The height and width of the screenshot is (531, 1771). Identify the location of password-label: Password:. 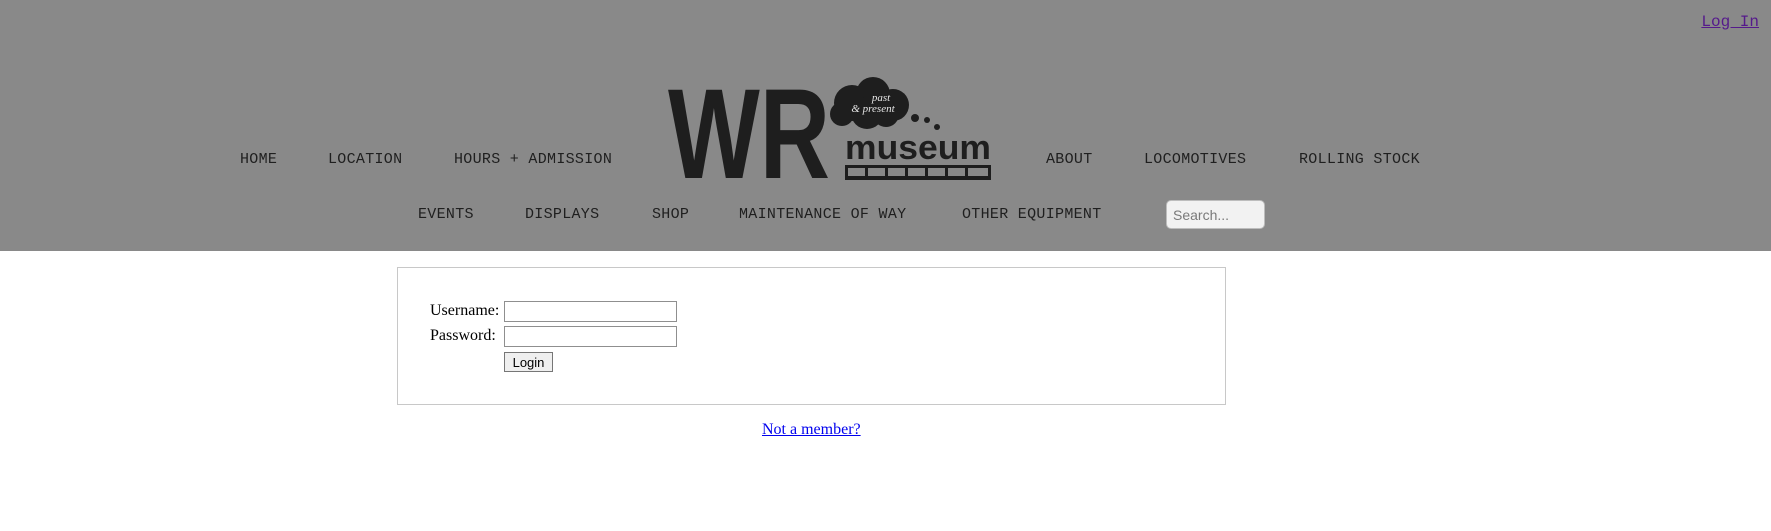
(463, 335).